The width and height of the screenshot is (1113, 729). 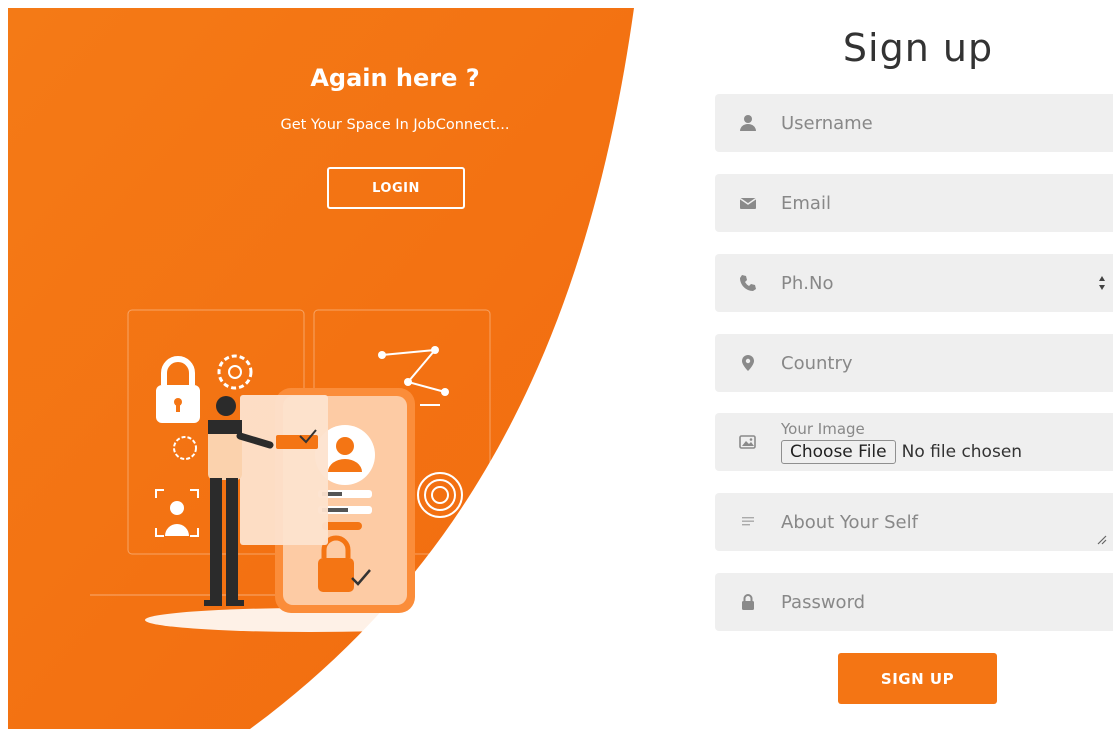 I want to click on phone-input: Ph.No, so click(x=807, y=283).